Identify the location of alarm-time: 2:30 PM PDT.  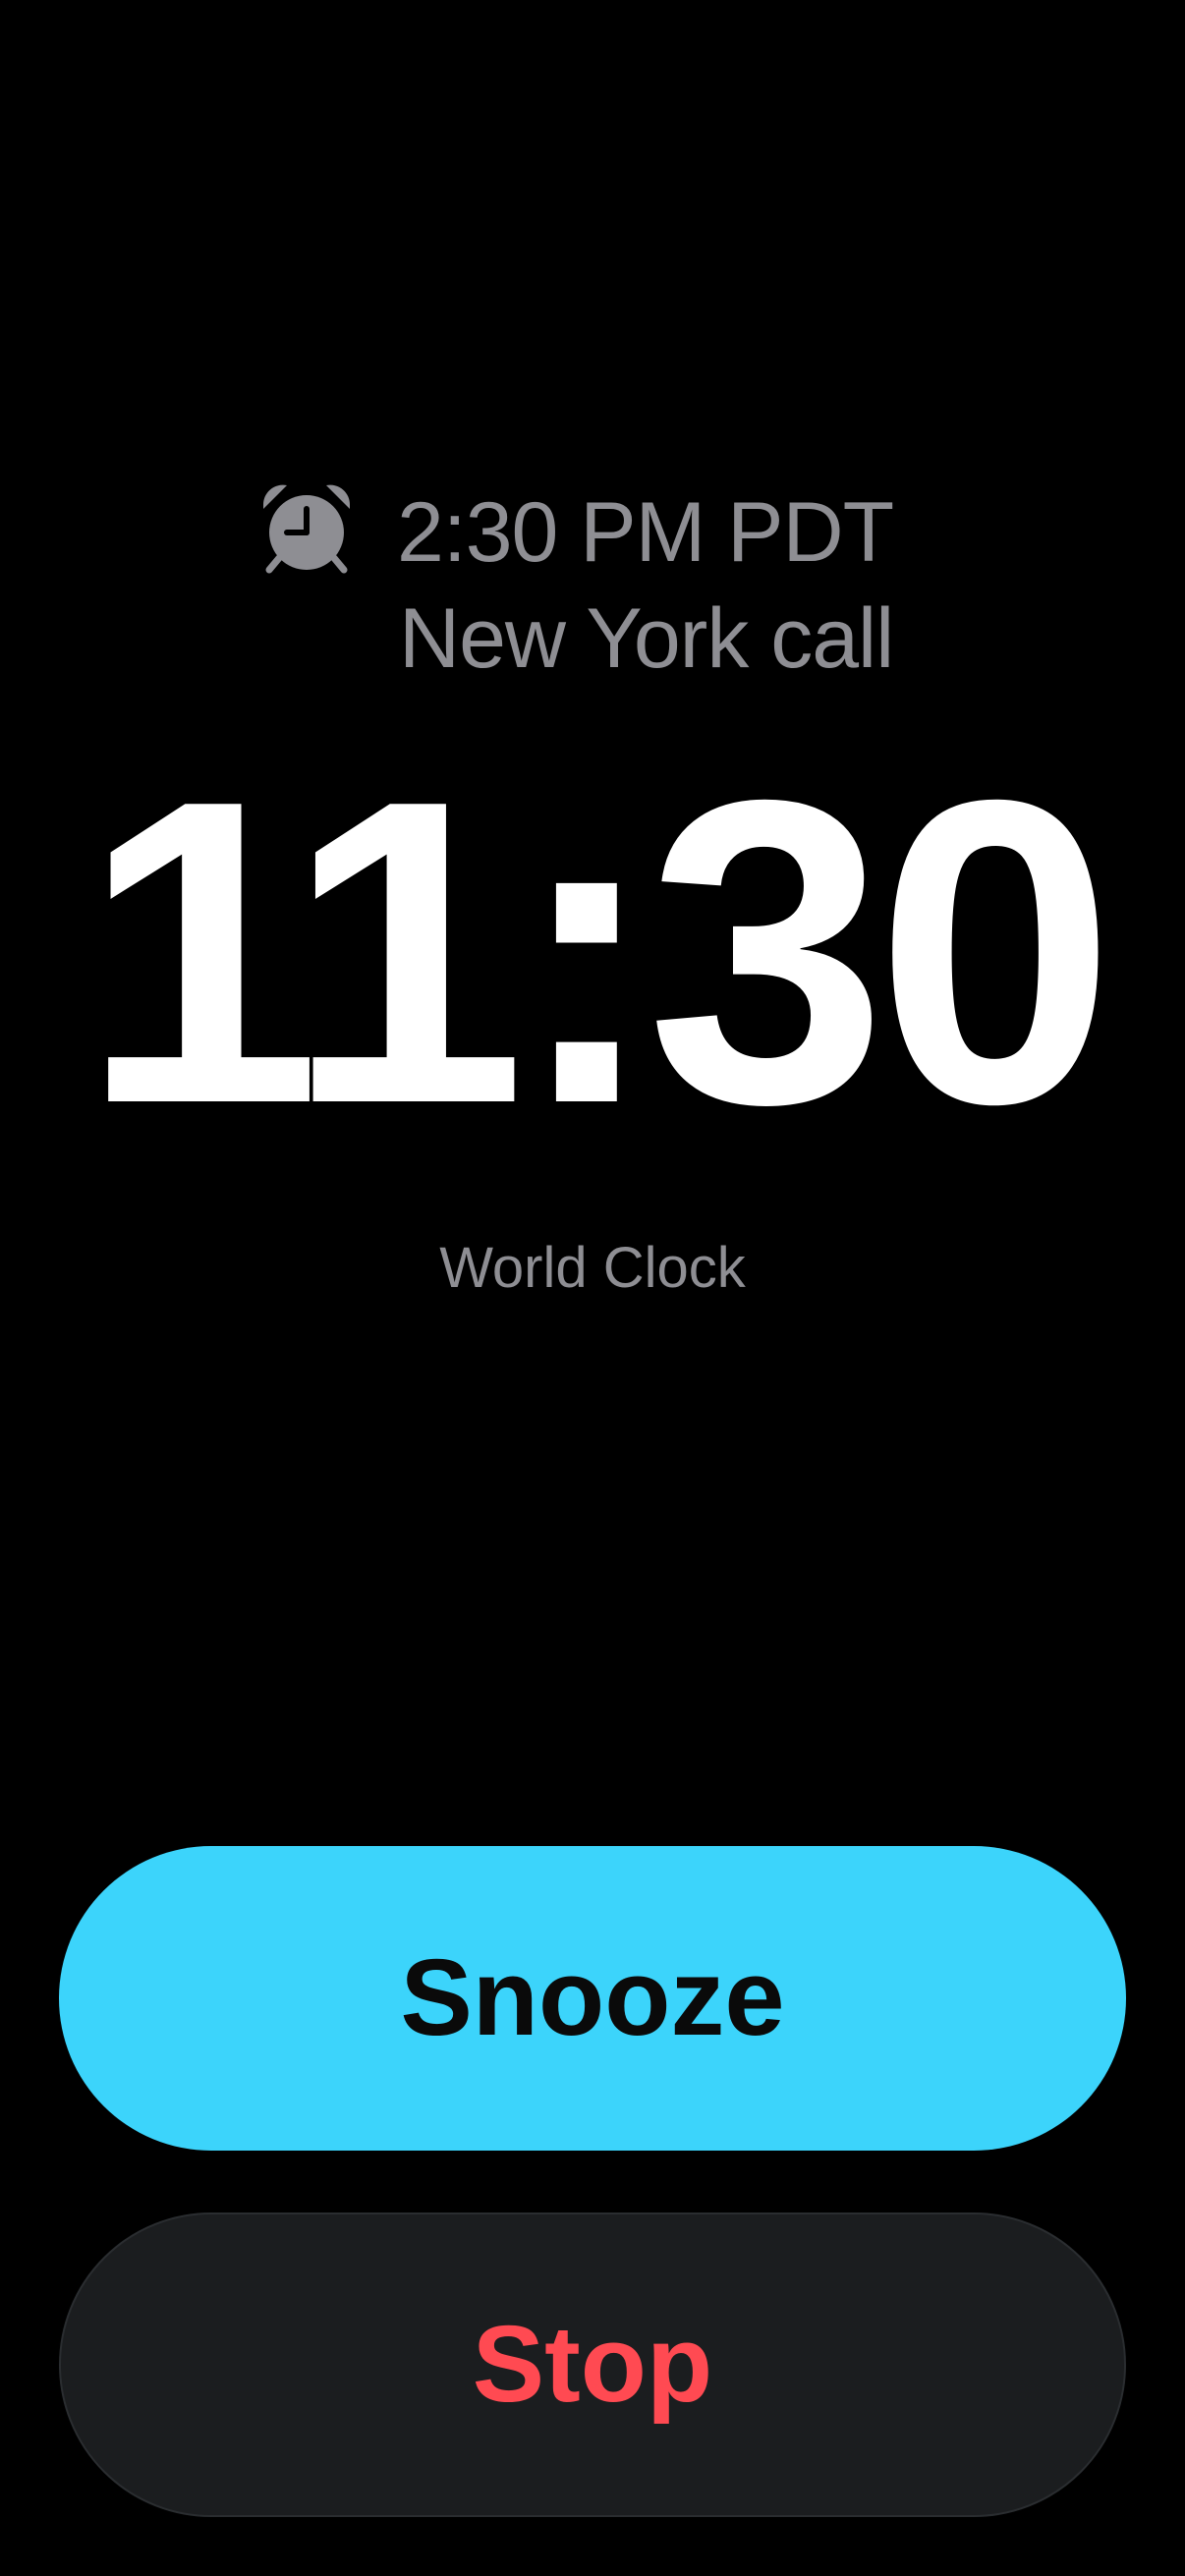
(646, 532).